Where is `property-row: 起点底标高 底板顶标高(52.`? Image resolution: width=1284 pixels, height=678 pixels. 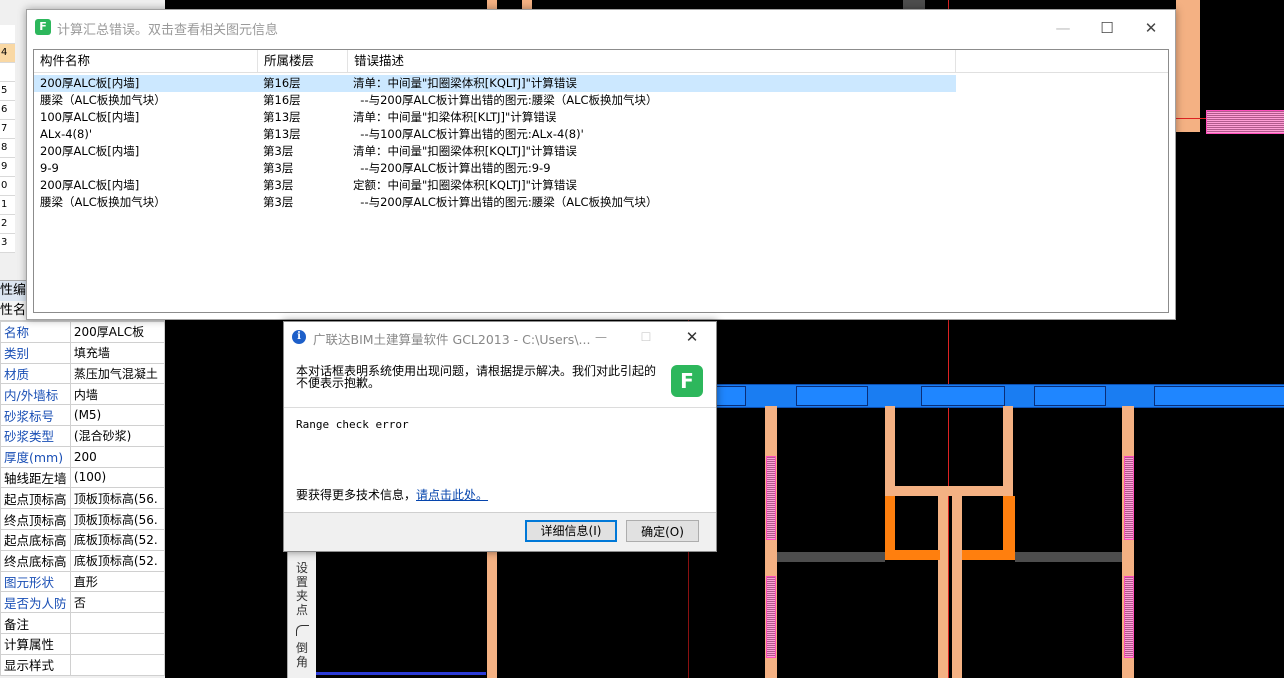 property-row: 起点底标高 底板顶标高(52. is located at coordinates (83, 539).